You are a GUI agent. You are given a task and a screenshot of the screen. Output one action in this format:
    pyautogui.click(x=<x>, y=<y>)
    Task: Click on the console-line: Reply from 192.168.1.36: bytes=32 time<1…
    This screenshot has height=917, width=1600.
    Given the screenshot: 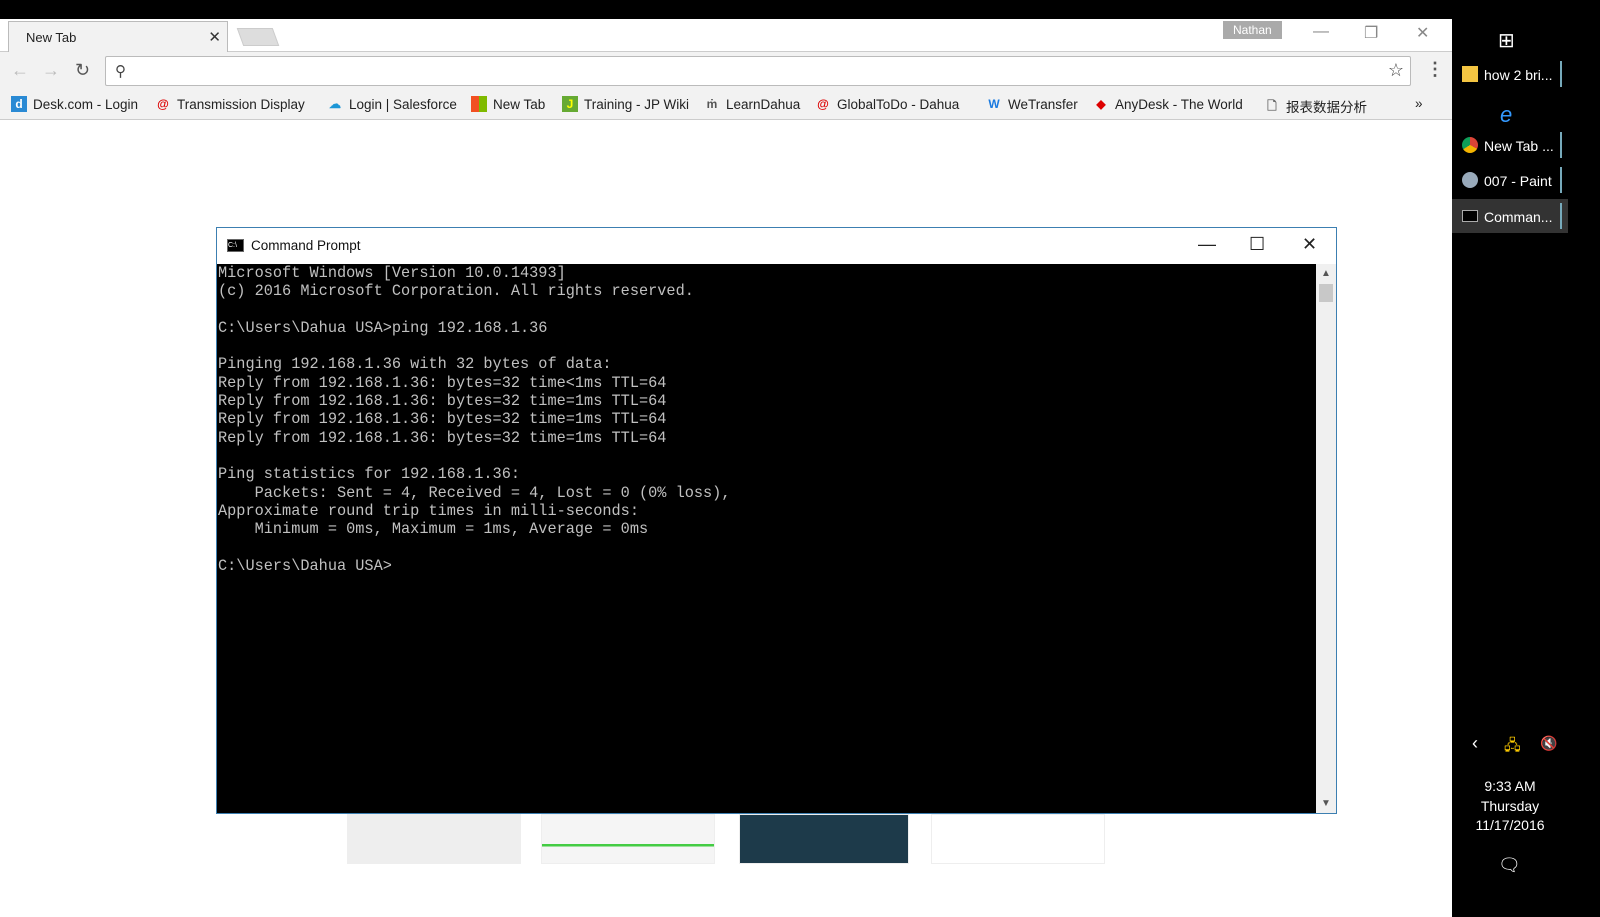 What is the action you would take?
    pyautogui.click(x=442, y=382)
    